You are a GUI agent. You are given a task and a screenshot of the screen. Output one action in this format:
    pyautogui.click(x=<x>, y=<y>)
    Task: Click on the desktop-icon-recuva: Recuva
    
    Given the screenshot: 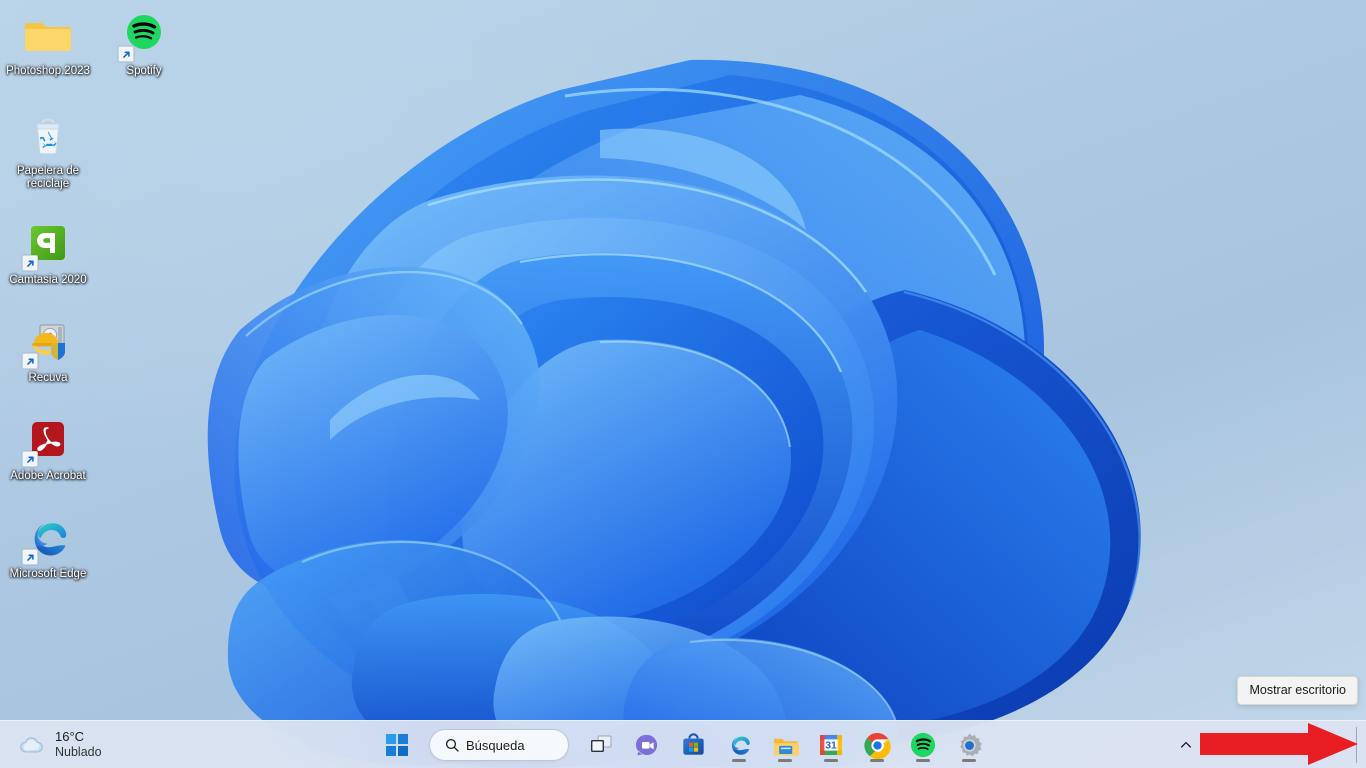 What is the action you would take?
    pyautogui.click(x=48, y=351)
    